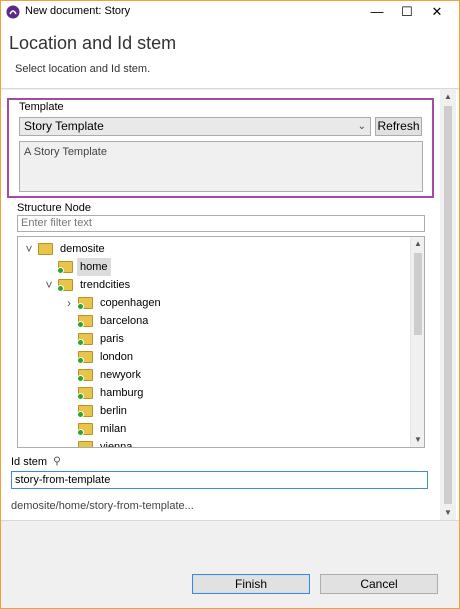 This screenshot has height=609, width=460. Describe the element at coordinates (221, 223) in the screenshot. I see `filter-input: Enter filter text` at that location.